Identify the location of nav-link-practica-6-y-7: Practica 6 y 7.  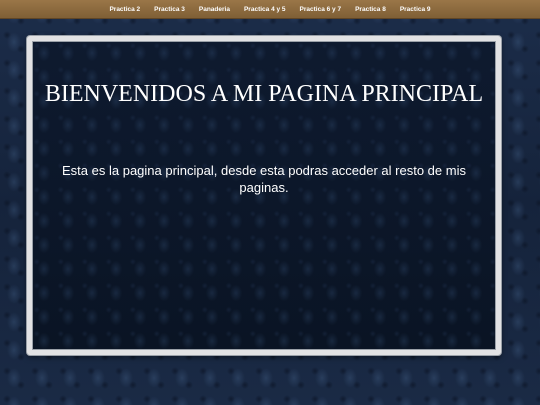
(321, 9).